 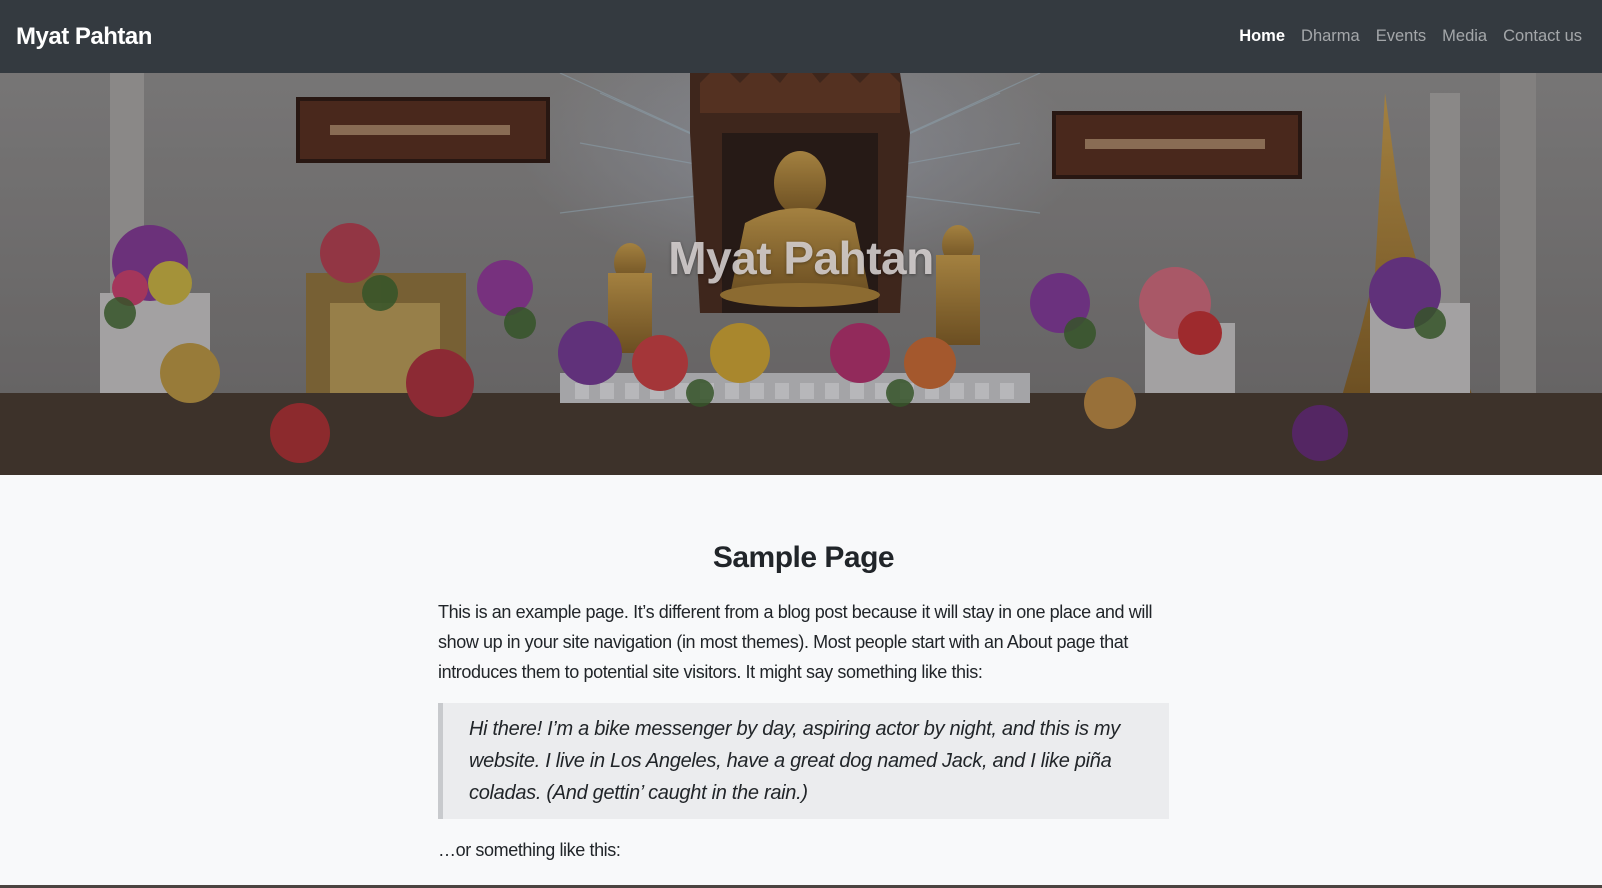 What do you see at coordinates (1330, 36) in the screenshot?
I see `nav-link-dharma: Dharma` at bounding box center [1330, 36].